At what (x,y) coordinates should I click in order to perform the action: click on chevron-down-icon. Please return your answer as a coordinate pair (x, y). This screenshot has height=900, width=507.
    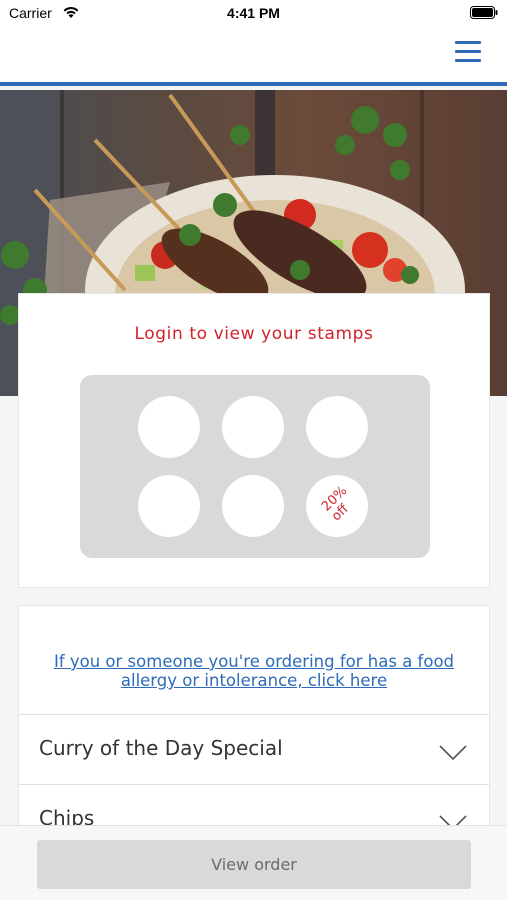
    Looking at the image, I should click on (453, 753).